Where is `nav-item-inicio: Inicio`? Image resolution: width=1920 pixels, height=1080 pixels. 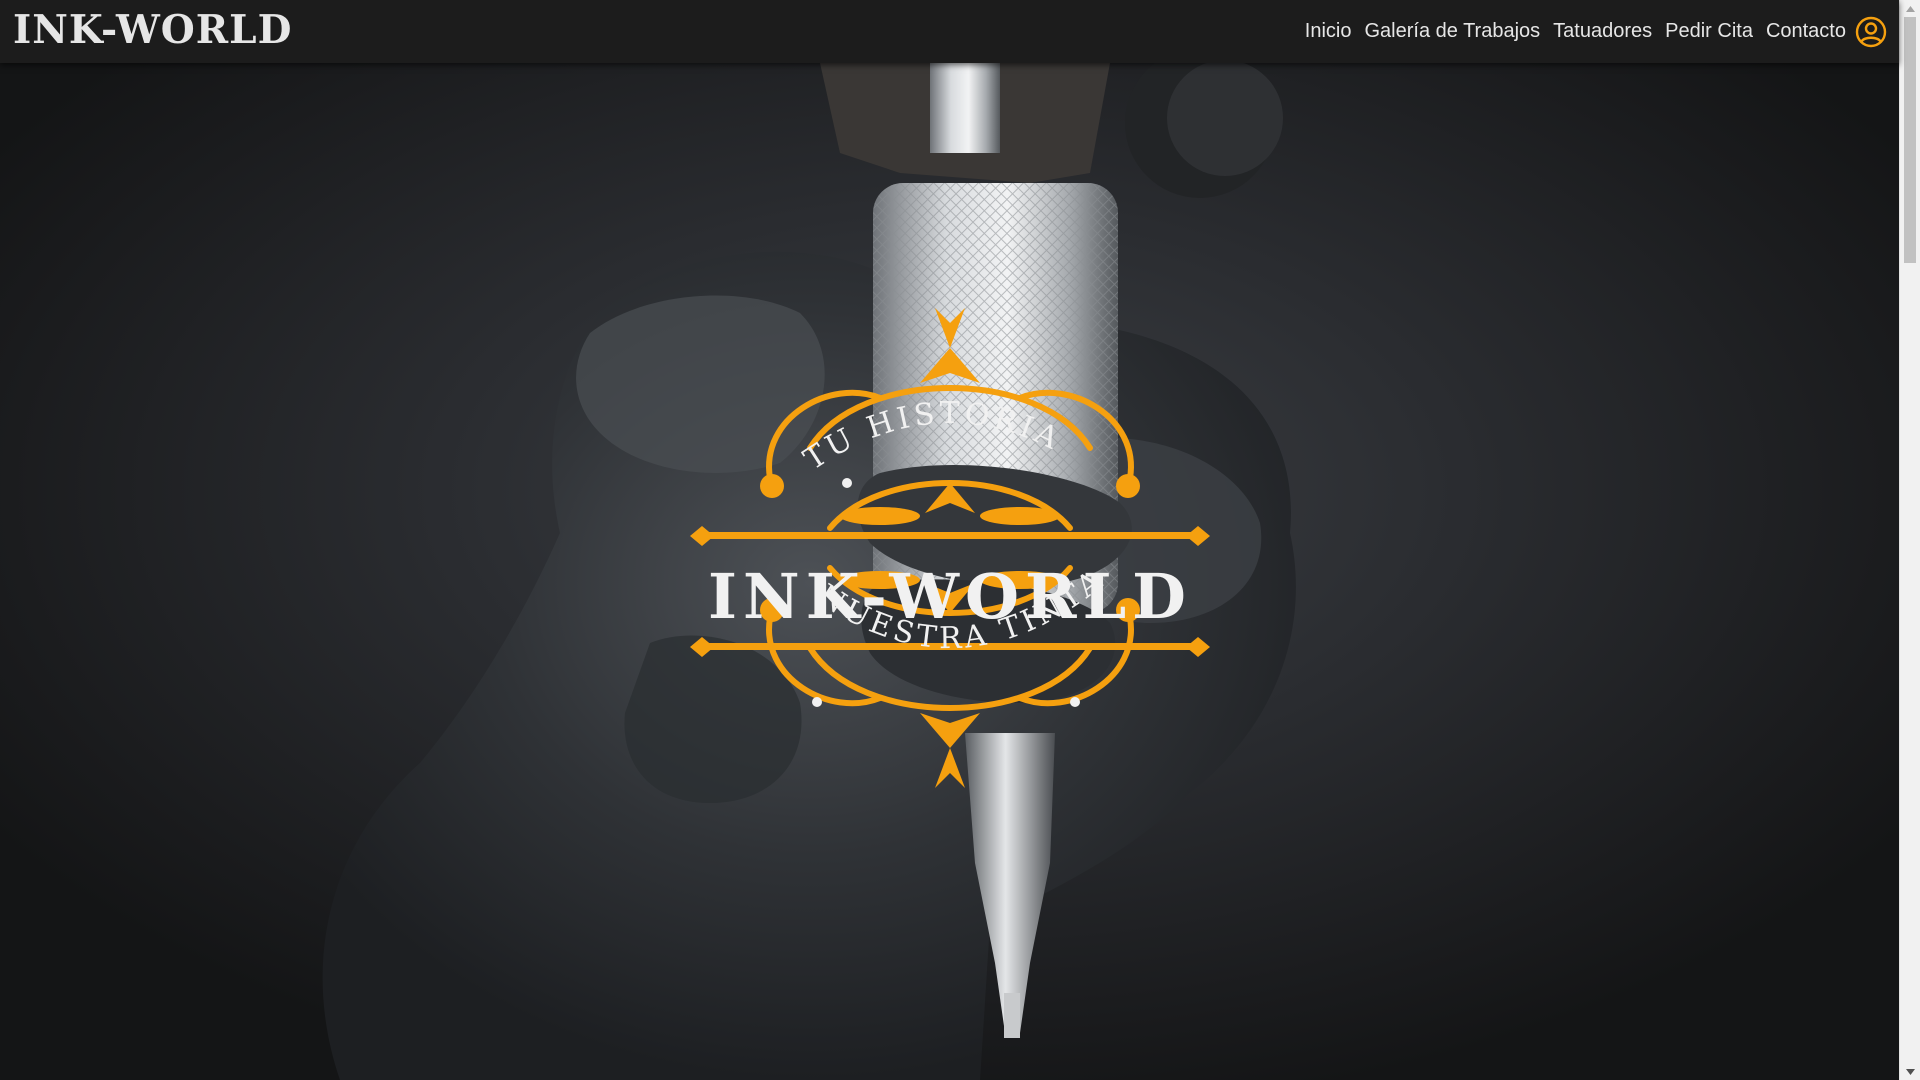
nav-item-inicio: Inicio is located at coordinates (1328, 31).